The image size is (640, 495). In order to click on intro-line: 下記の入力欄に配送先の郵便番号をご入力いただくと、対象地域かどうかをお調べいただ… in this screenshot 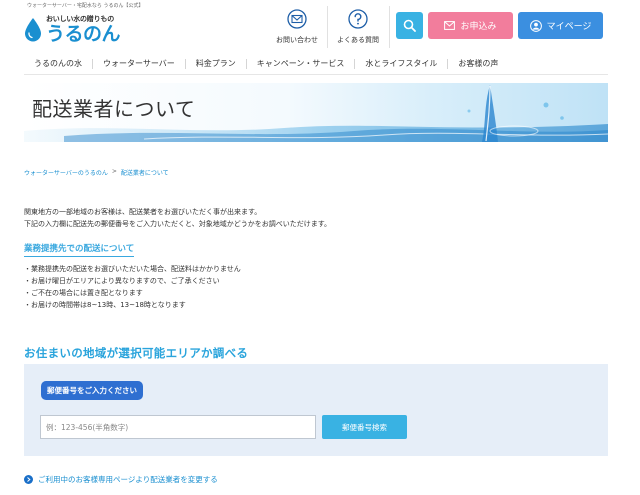, I will do `click(178, 224)`.